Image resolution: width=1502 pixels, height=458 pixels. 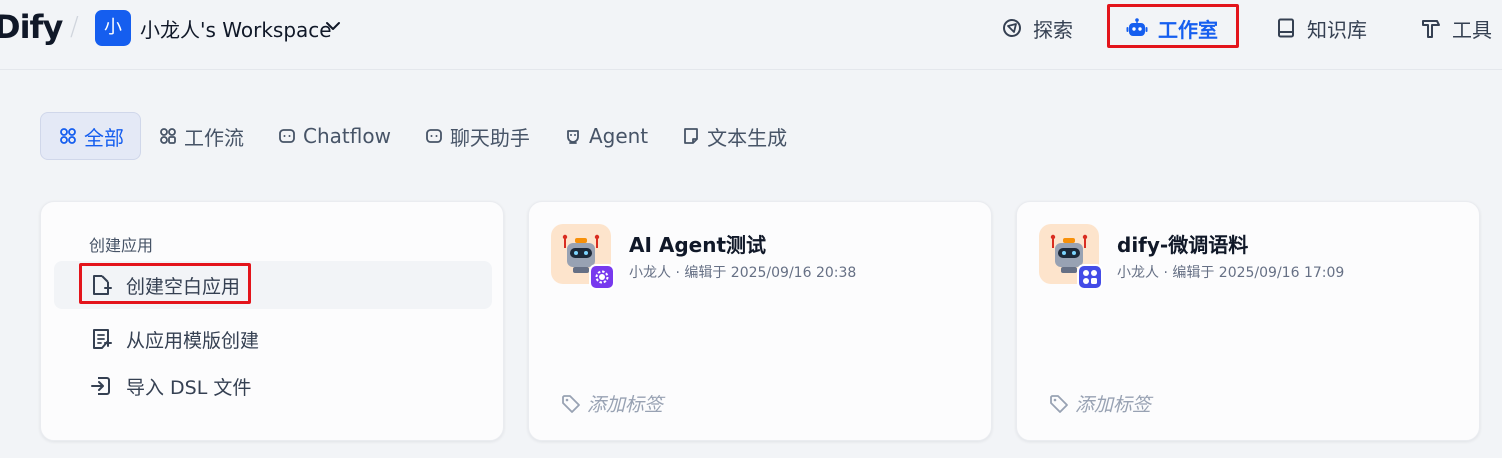 What do you see at coordinates (691, 136) in the screenshot?
I see `document-icon` at bounding box center [691, 136].